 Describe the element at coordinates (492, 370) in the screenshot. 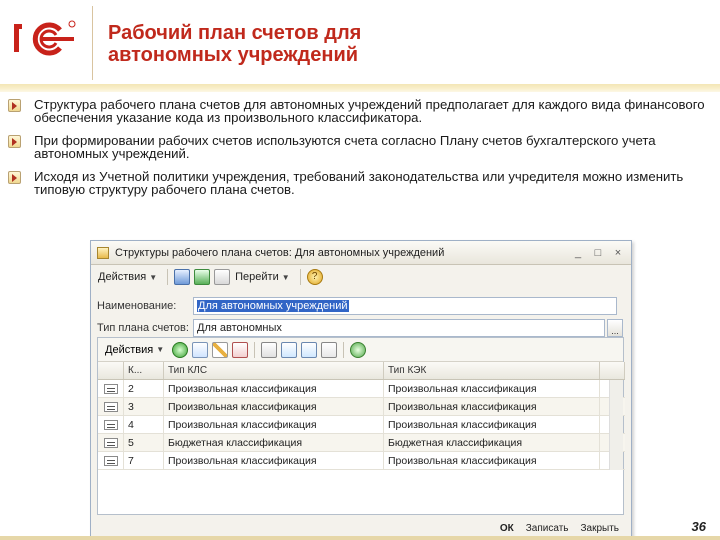

I see `header-kek-type: Тип КЭК` at that location.